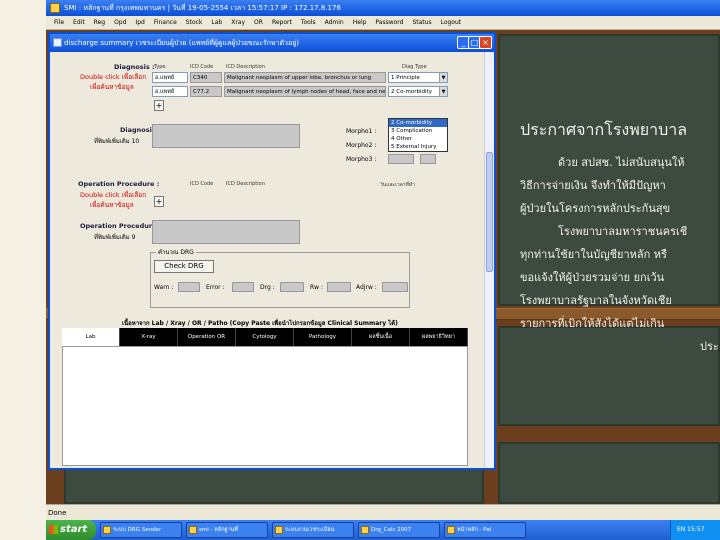  What do you see at coordinates (226, 232) in the screenshot?
I see `operation-other-textarea` at bounding box center [226, 232].